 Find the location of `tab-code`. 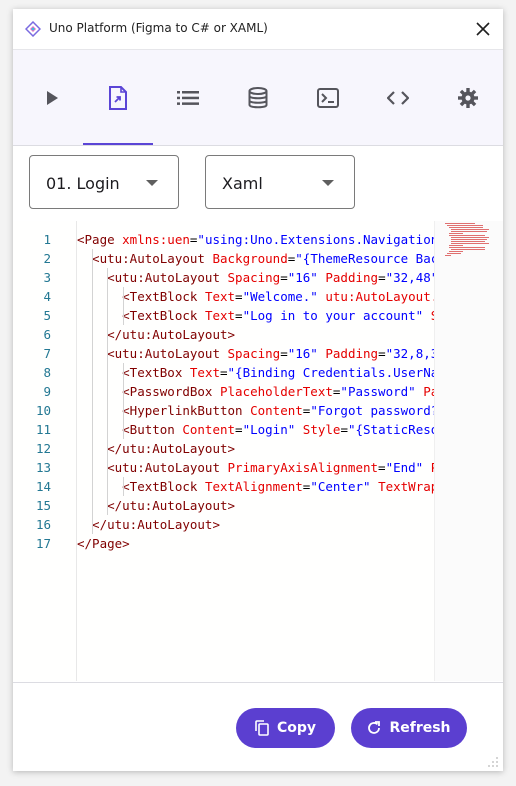

tab-code is located at coordinates (398, 97).